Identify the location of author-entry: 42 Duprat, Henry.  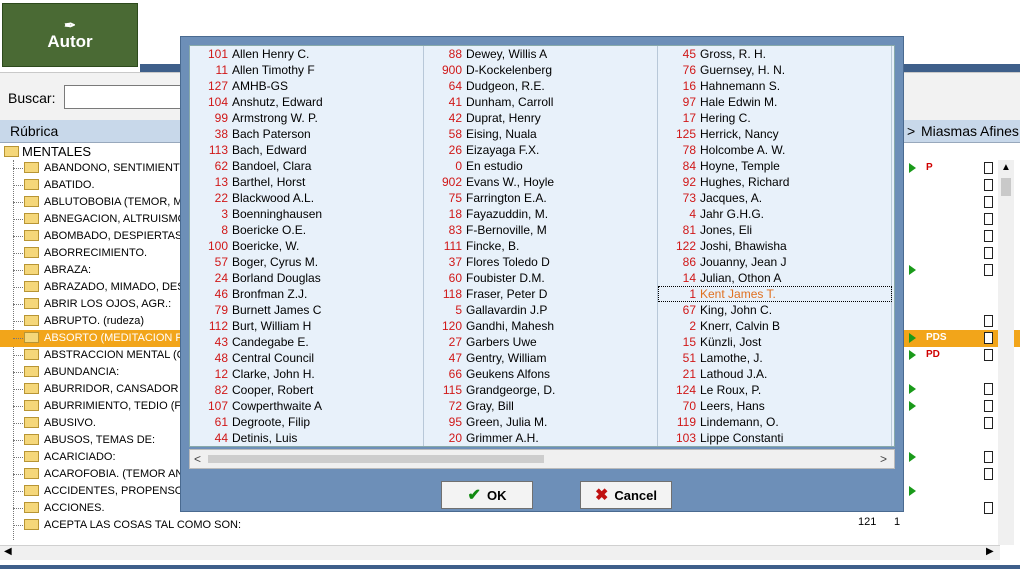
(541, 118).